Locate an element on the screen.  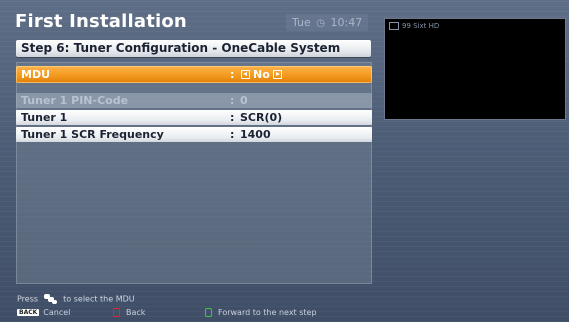
preview-channel-label: 99 Sixt HD is located at coordinates (421, 26).